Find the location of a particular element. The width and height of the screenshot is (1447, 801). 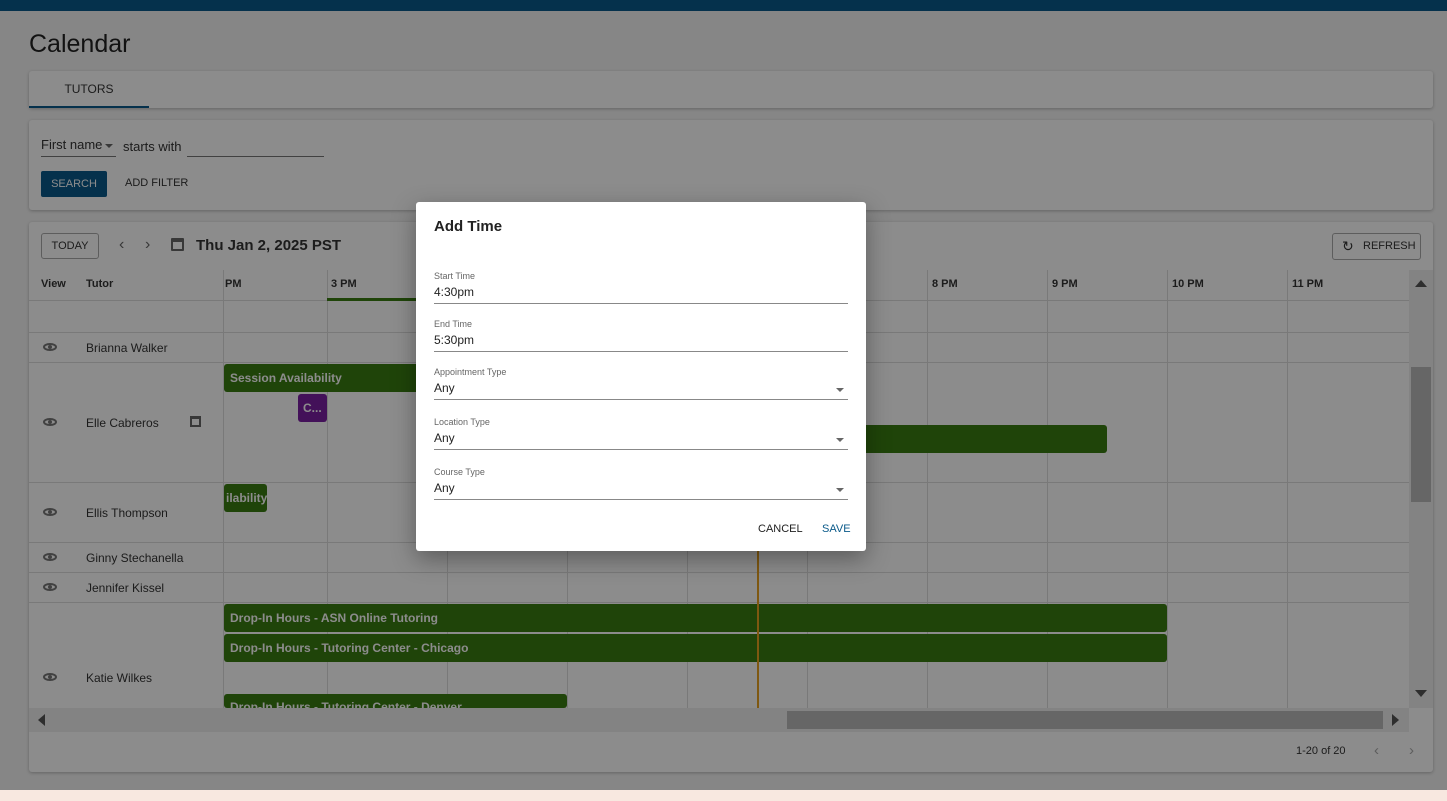

save-button: SAVE is located at coordinates (836, 529).